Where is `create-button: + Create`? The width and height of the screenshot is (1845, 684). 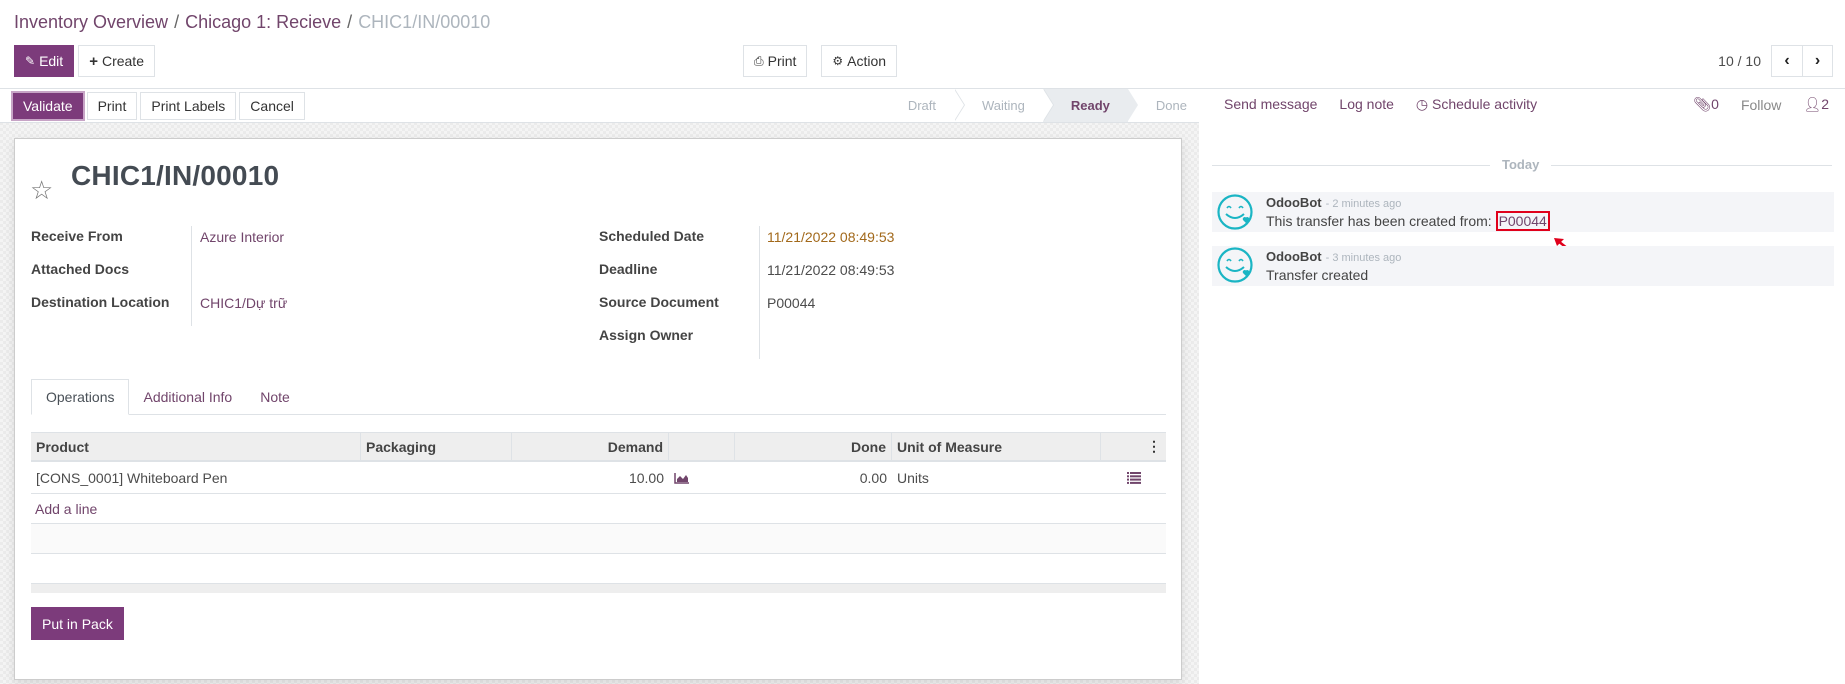 create-button: + Create is located at coordinates (116, 61).